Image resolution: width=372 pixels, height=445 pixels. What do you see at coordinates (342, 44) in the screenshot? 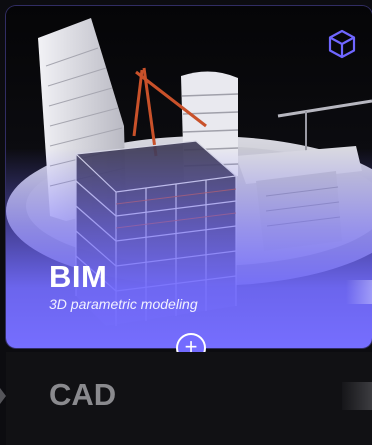
I see `cube-icon` at bounding box center [342, 44].